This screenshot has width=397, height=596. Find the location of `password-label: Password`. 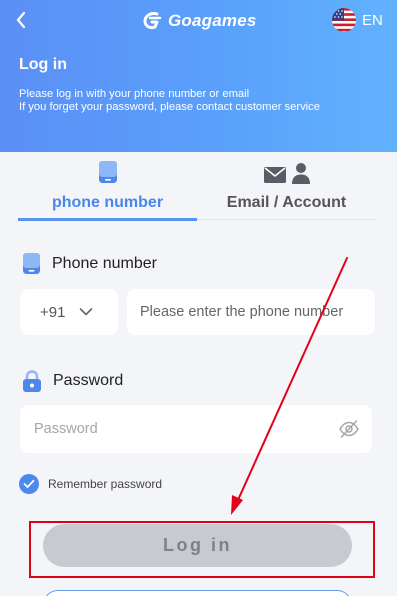

password-label: Password is located at coordinates (88, 380).